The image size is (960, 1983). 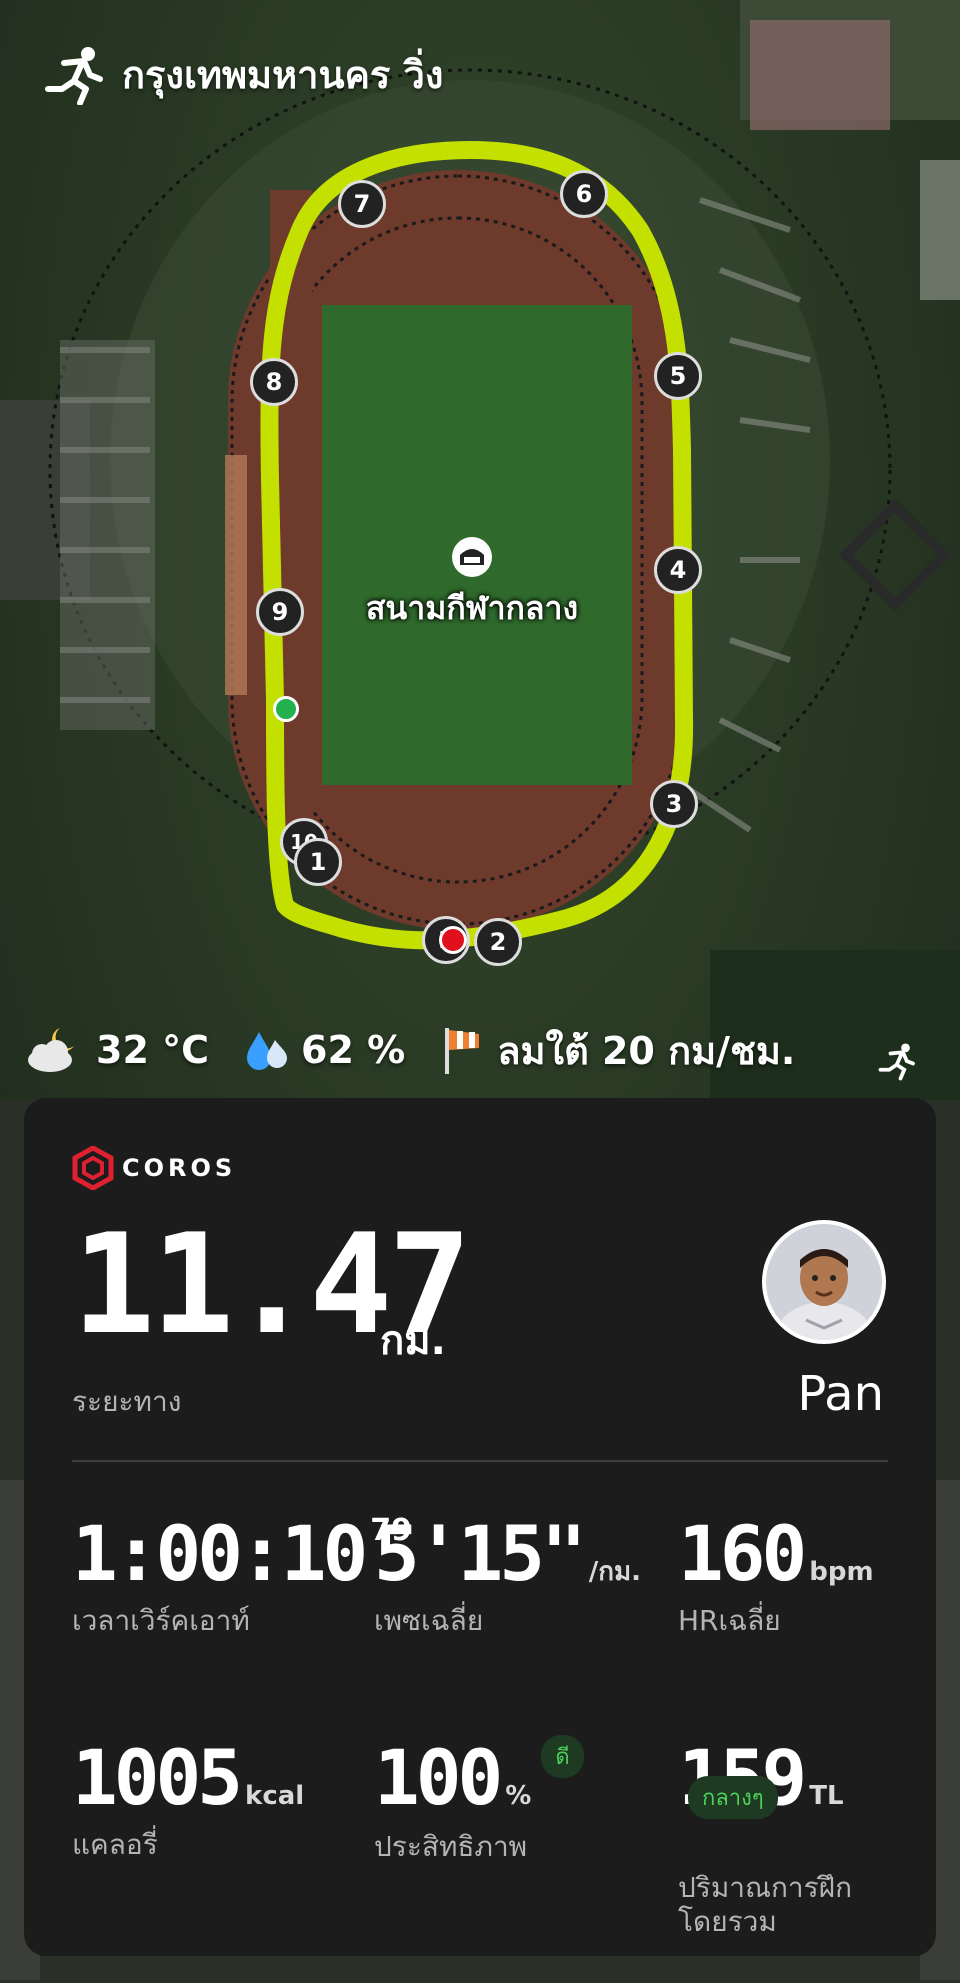 I want to click on activity-header: กรุงเทพมหานคร วิ่ง, so click(x=243, y=74).